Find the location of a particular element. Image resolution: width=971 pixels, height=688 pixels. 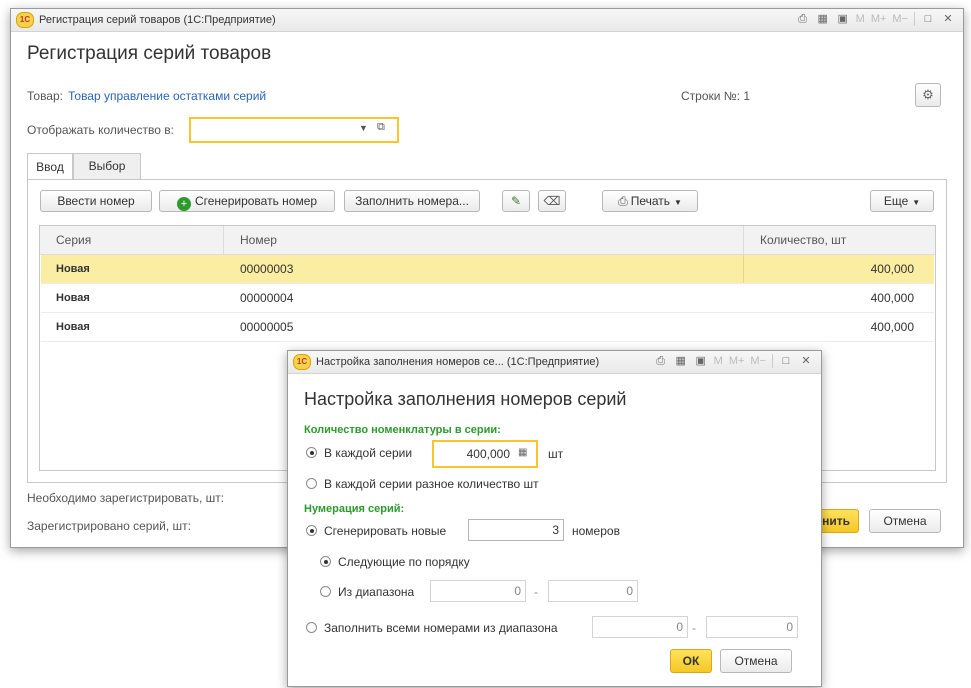

each-series-label: В каждой серии is located at coordinates (368, 453).